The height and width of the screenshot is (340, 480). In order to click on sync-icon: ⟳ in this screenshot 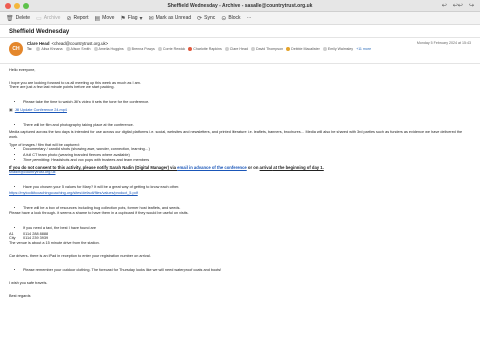, I will do `click(200, 18)`.